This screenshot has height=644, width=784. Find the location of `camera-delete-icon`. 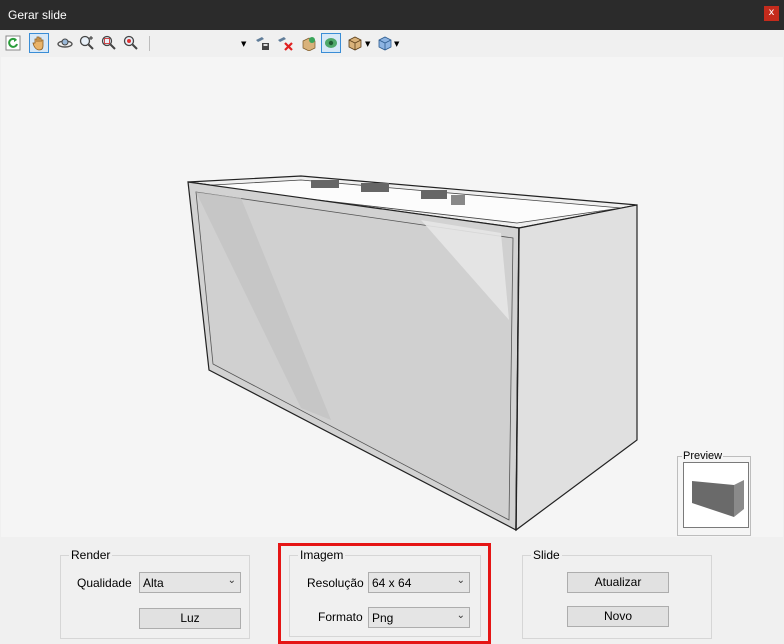

camera-delete-icon is located at coordinates (285, 43).